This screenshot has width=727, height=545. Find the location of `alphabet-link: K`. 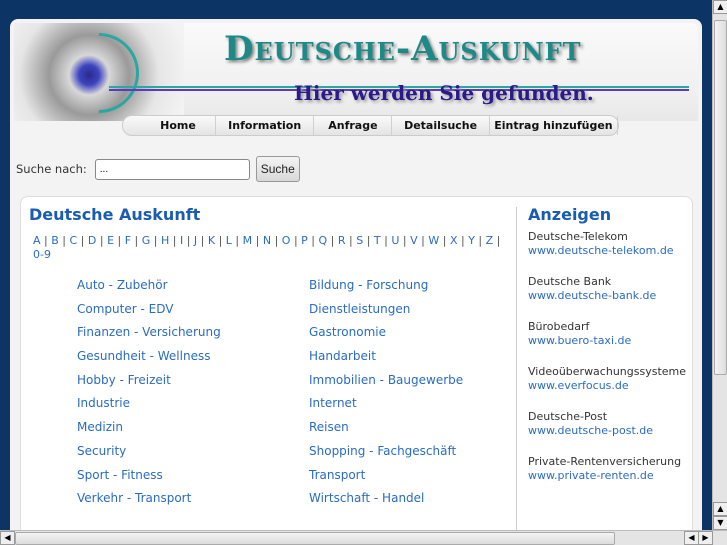

alphabet-link: K is located at coordinates (211, 240).